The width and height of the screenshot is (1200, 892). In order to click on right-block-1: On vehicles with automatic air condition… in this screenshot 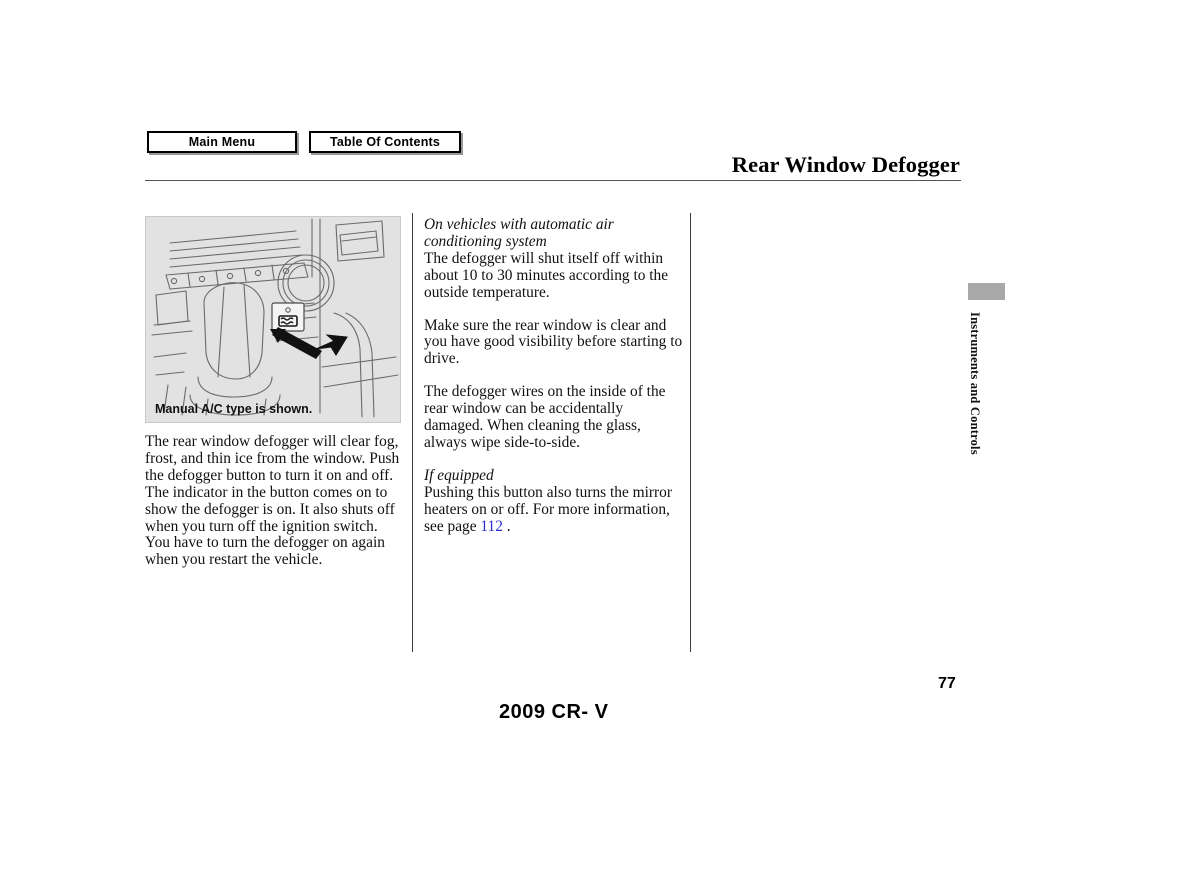, I will do `click(555, 259)`.